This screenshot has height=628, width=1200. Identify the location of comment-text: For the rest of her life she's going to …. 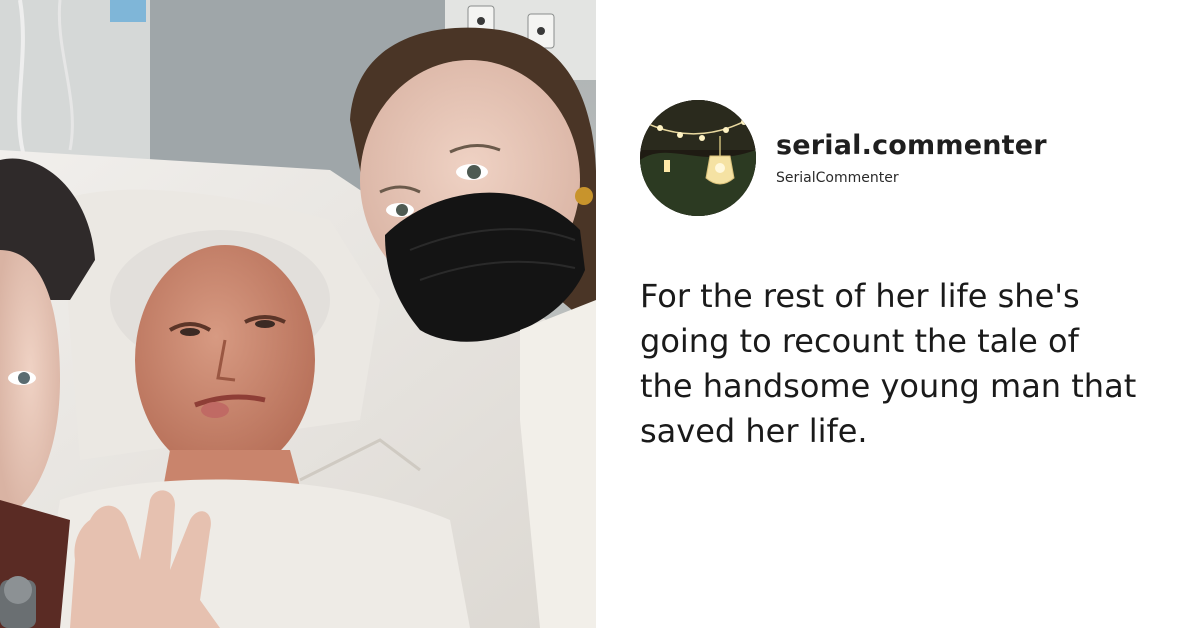
(888, 363).